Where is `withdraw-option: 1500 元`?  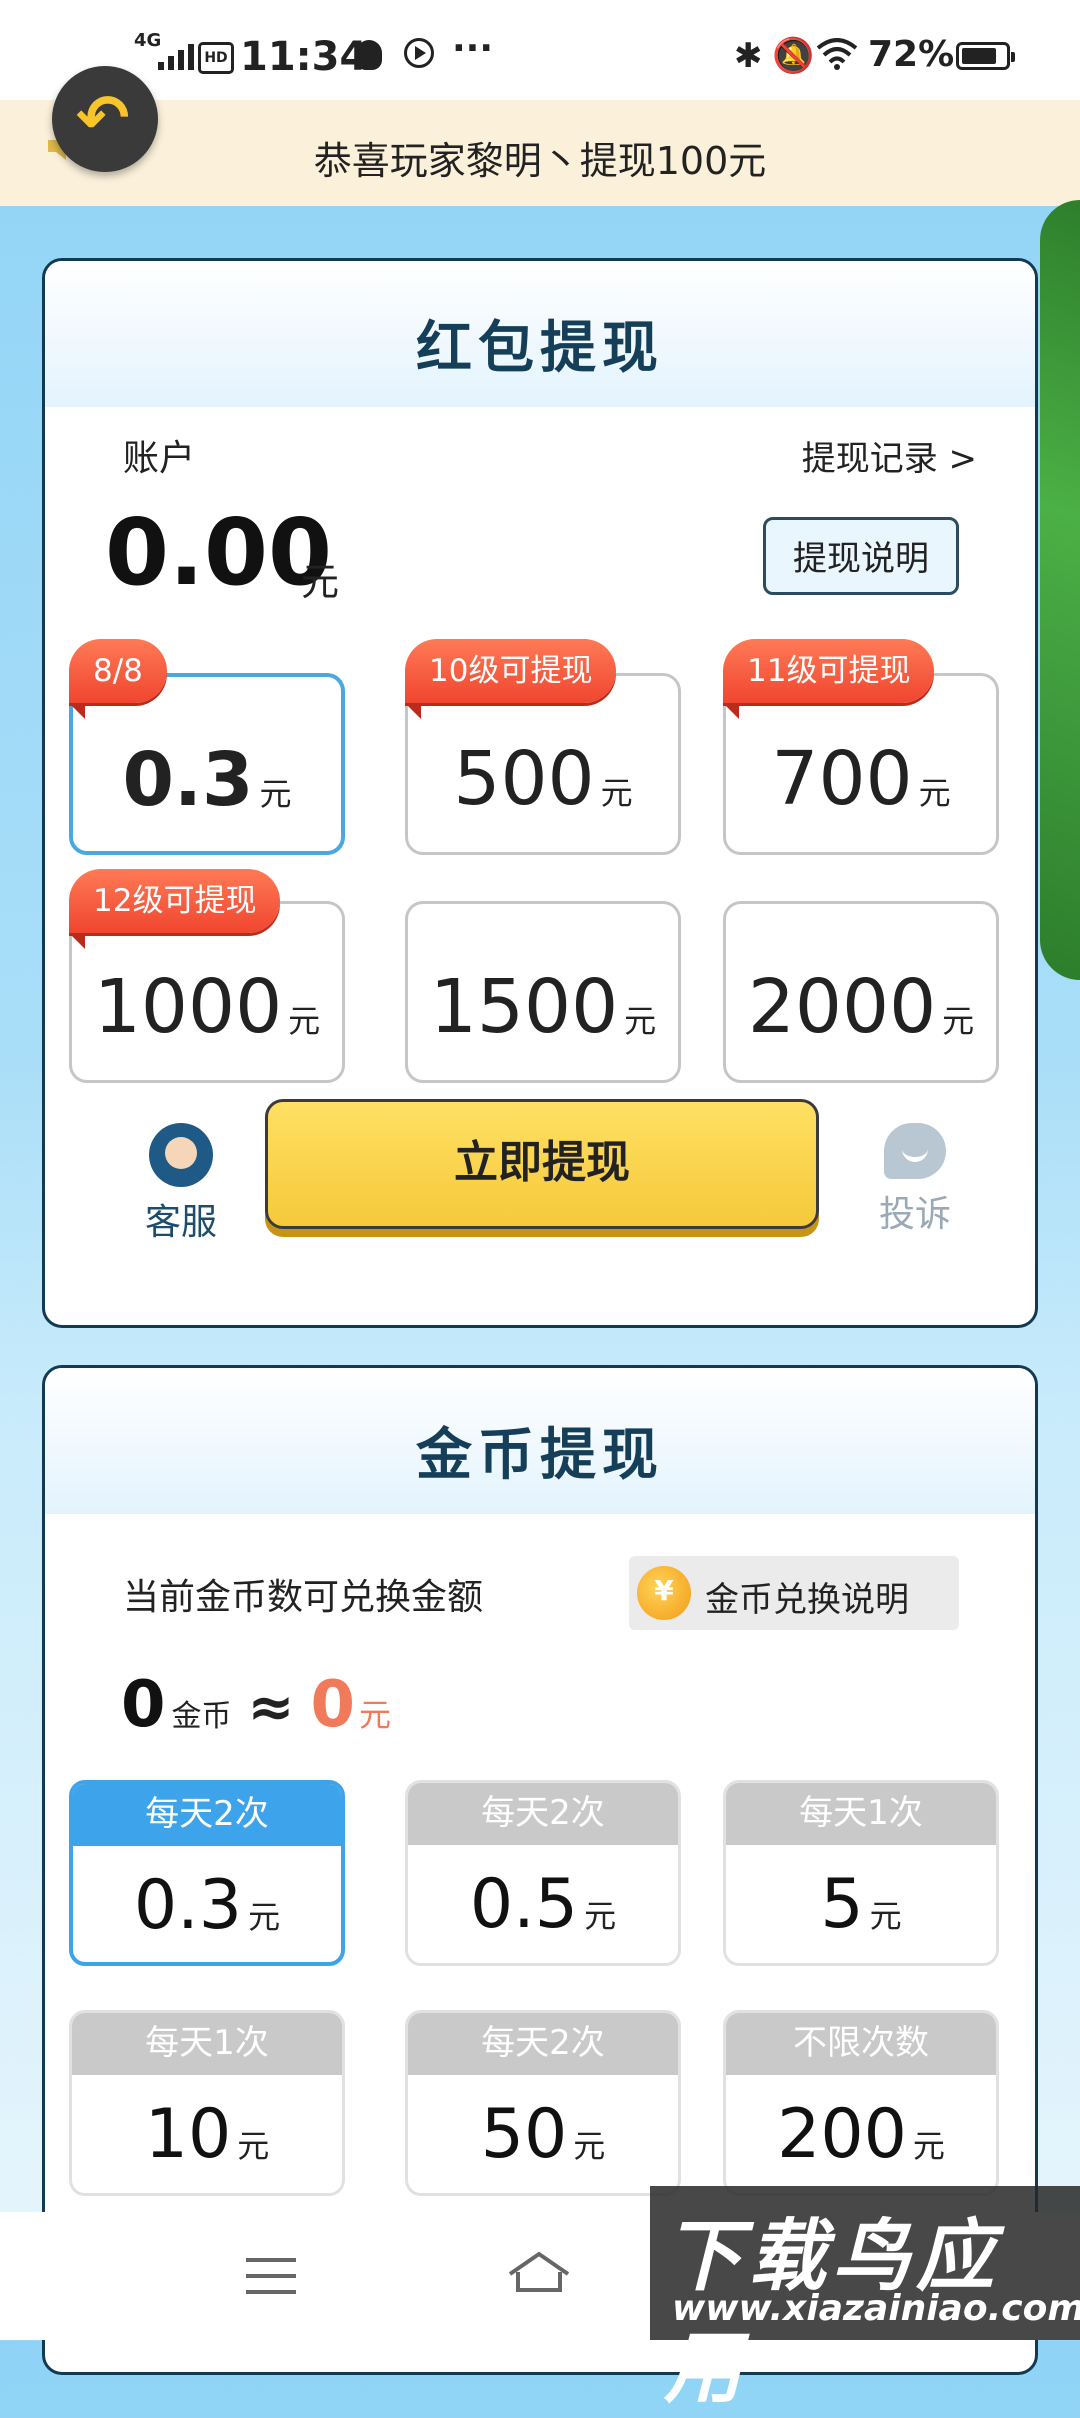 withdraw-option: 1500 元 is located at coordinates (543, 992).